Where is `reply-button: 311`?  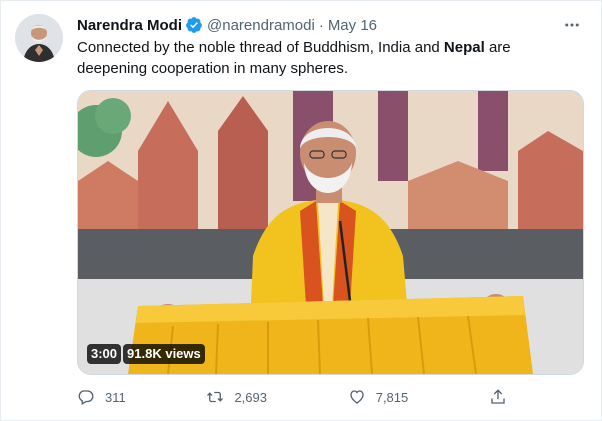
reply-button: 311 is located at coordinates (101, 397).